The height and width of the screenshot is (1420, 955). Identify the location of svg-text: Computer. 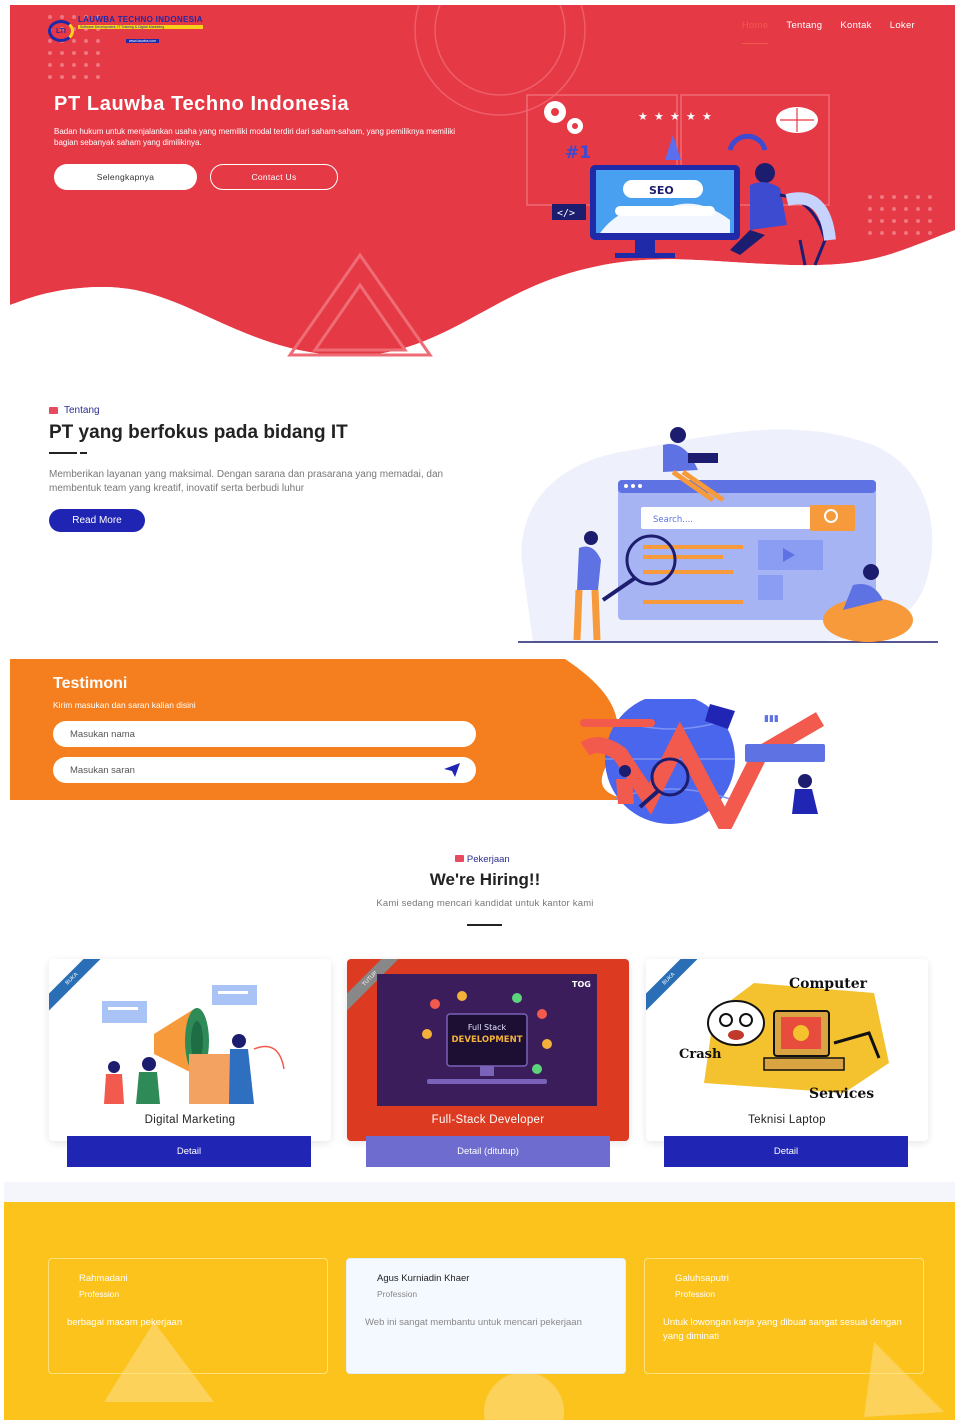
(828, 984).